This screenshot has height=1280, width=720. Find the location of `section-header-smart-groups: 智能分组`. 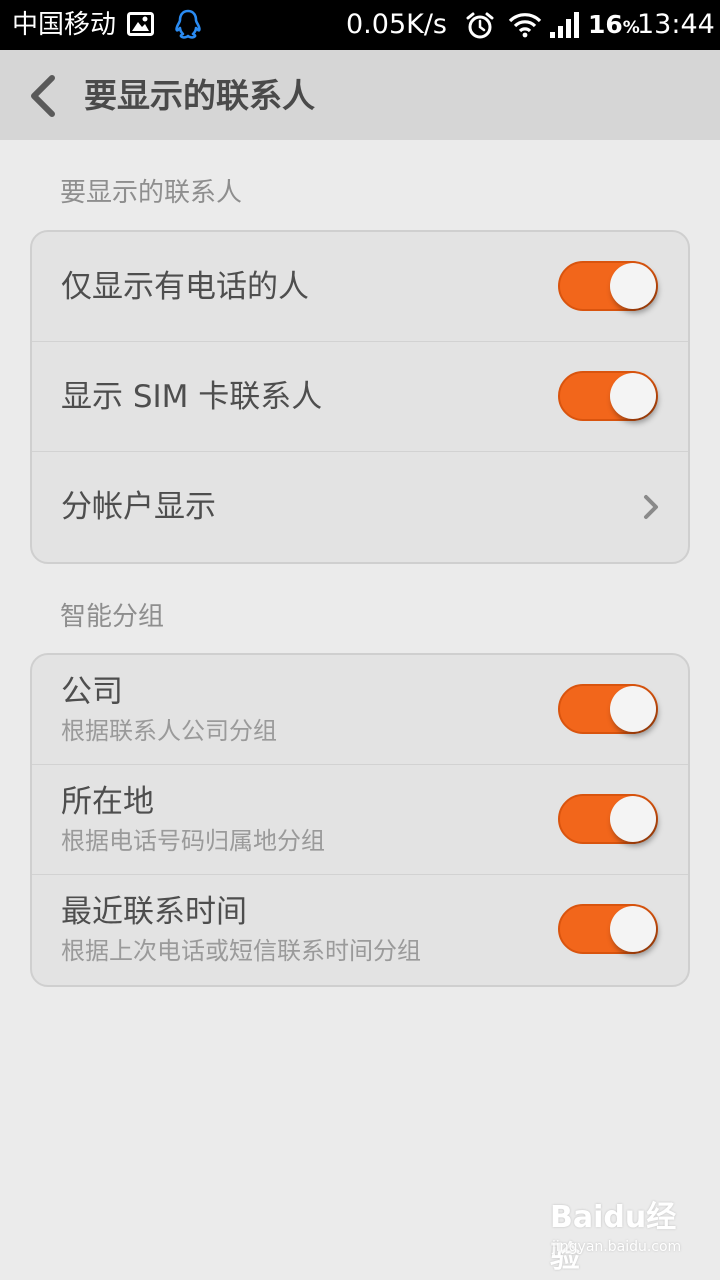

section-header-smart-groups: 智能分组 is located at coordinates (112, 617).